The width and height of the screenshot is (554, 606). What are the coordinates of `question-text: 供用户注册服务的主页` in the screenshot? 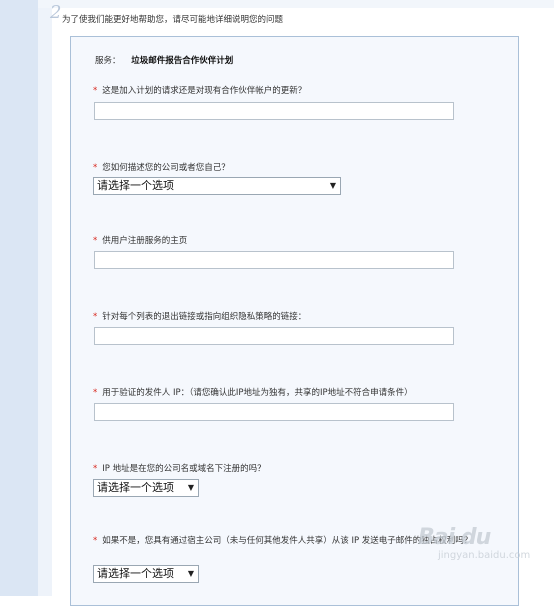 It's located at (145, 241).